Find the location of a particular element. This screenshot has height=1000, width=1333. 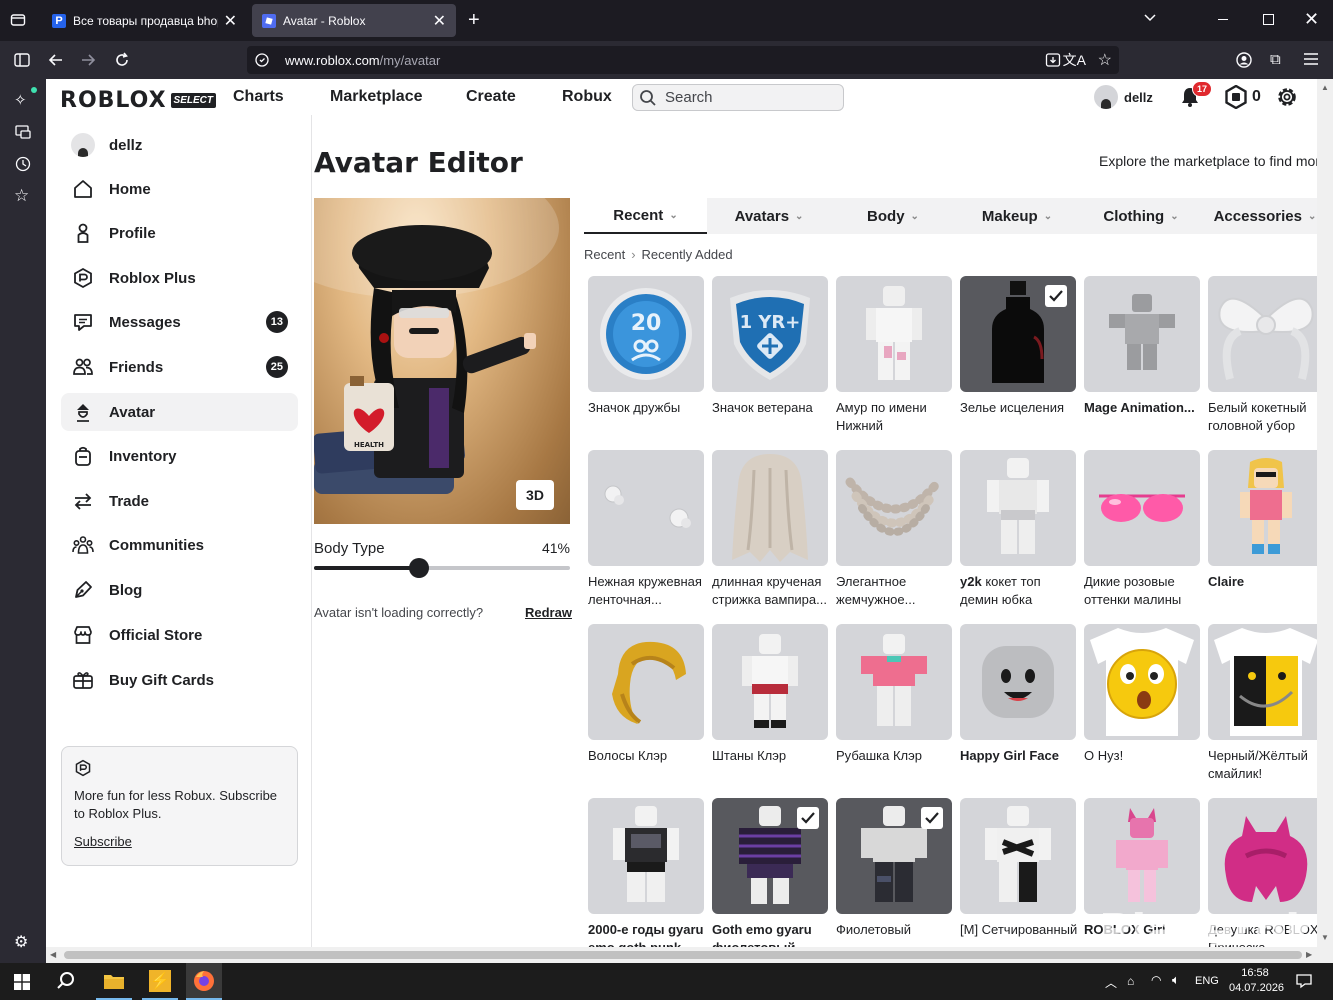

tab-avatars: Avatars ⌄ is located at coordinates (769, 216).